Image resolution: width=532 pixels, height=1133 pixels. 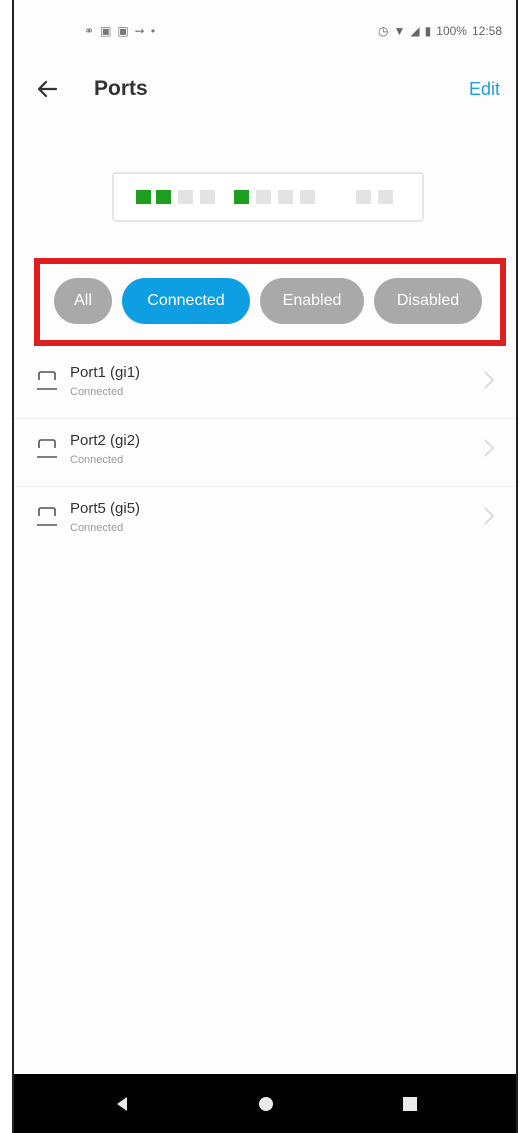 What do you see at coordinates (105, 372) in the screenshot?
I see `port-name: Port1 (gi1)` at bounding box center [105, 372].